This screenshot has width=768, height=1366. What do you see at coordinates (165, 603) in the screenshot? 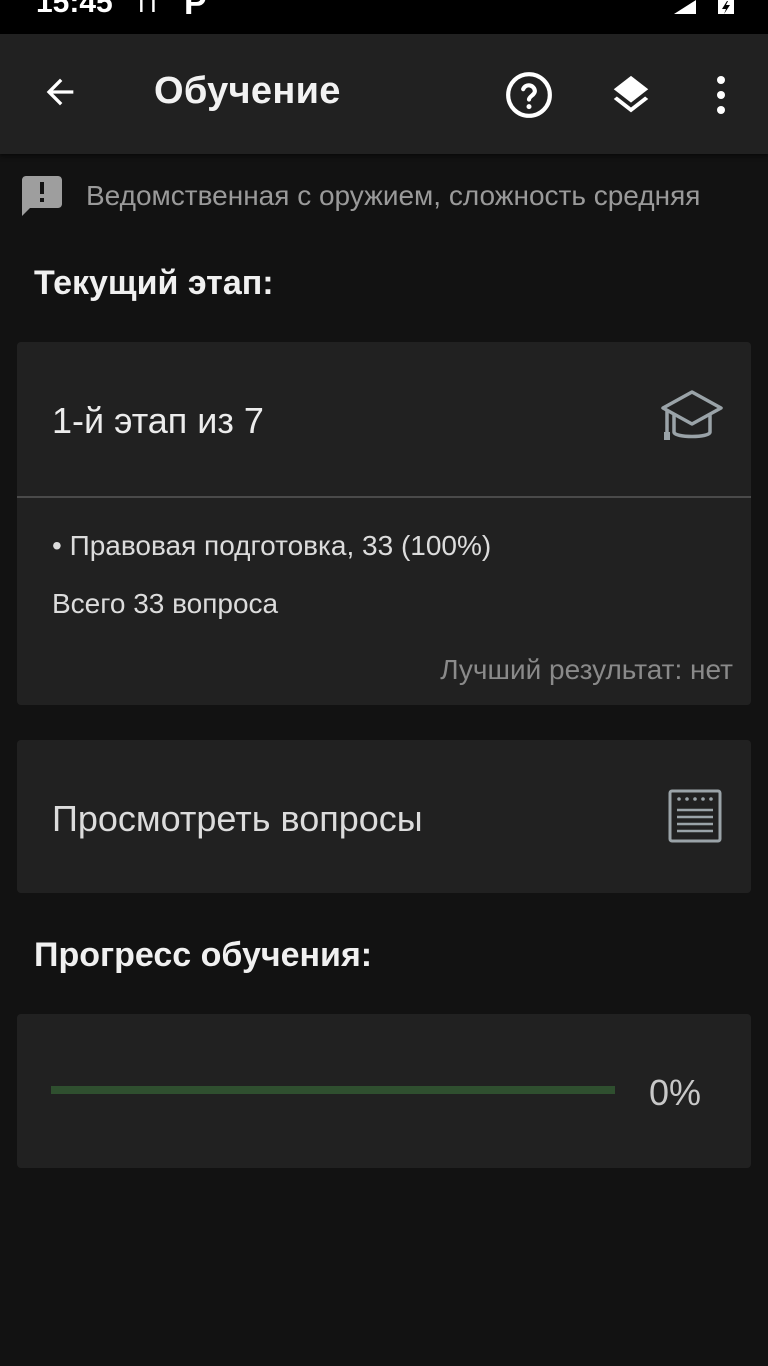
I see `stage-total-questions: Всего 33 вопроса` at bounding box center [165, 603].